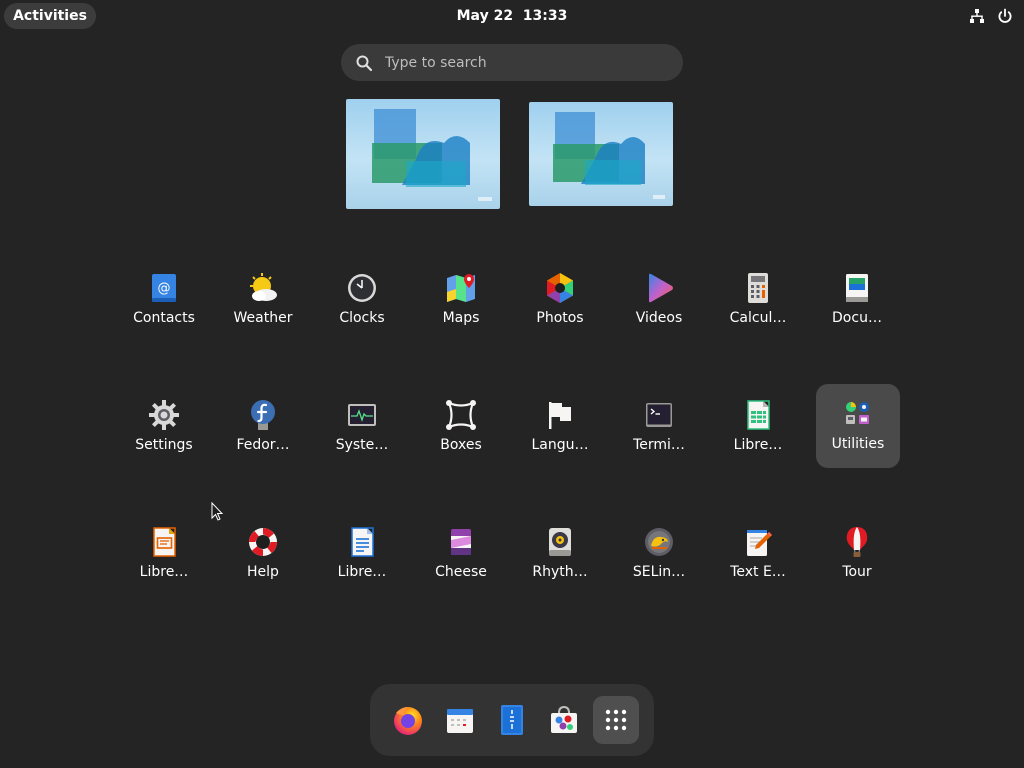 The width and height of the screenshot is (1024, 768). I want to click on software-icon, so click(564, 719).